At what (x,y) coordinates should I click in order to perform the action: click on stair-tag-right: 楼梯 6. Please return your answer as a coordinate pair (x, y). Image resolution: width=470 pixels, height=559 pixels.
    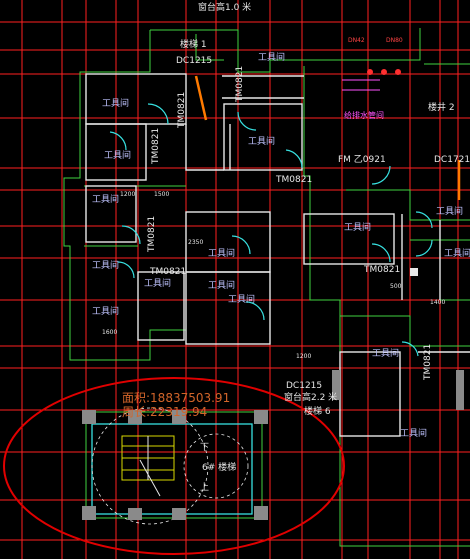
    Looking at the image, I should click on (317, 411).